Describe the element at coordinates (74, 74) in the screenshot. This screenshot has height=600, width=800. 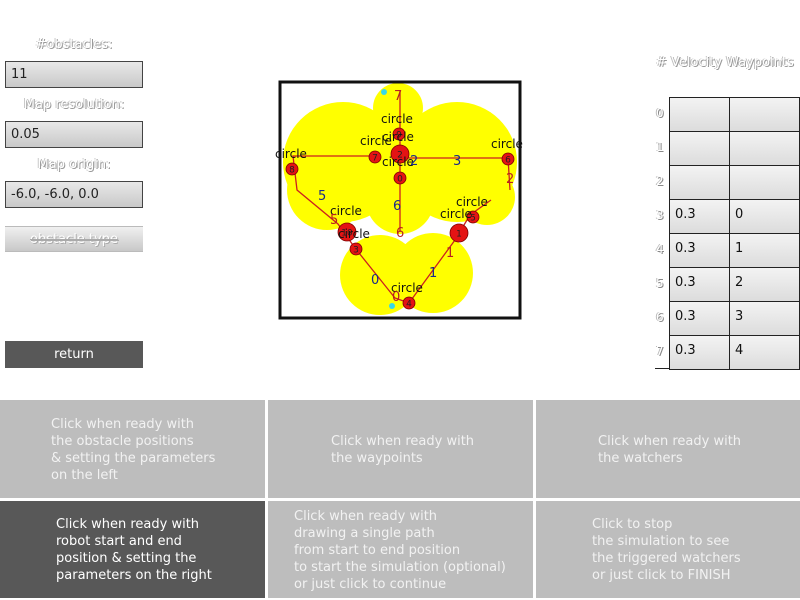
I see `obstacles-field: 11` at that location.